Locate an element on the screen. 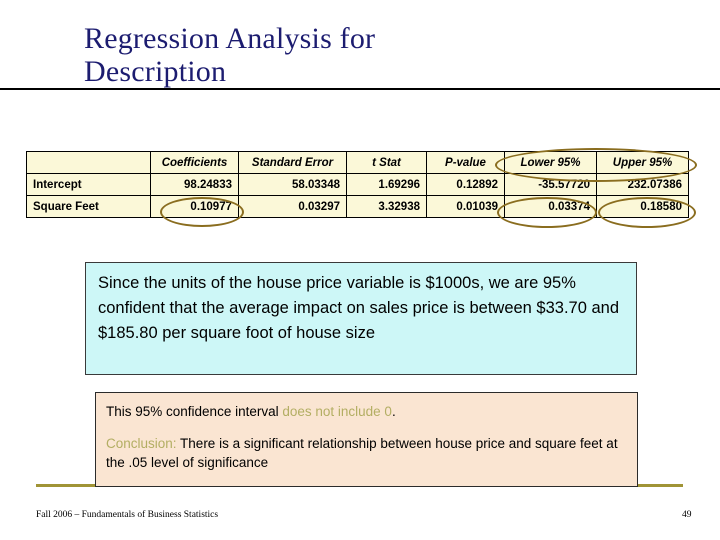  table-header-blank is located at coordinates (88, 162).